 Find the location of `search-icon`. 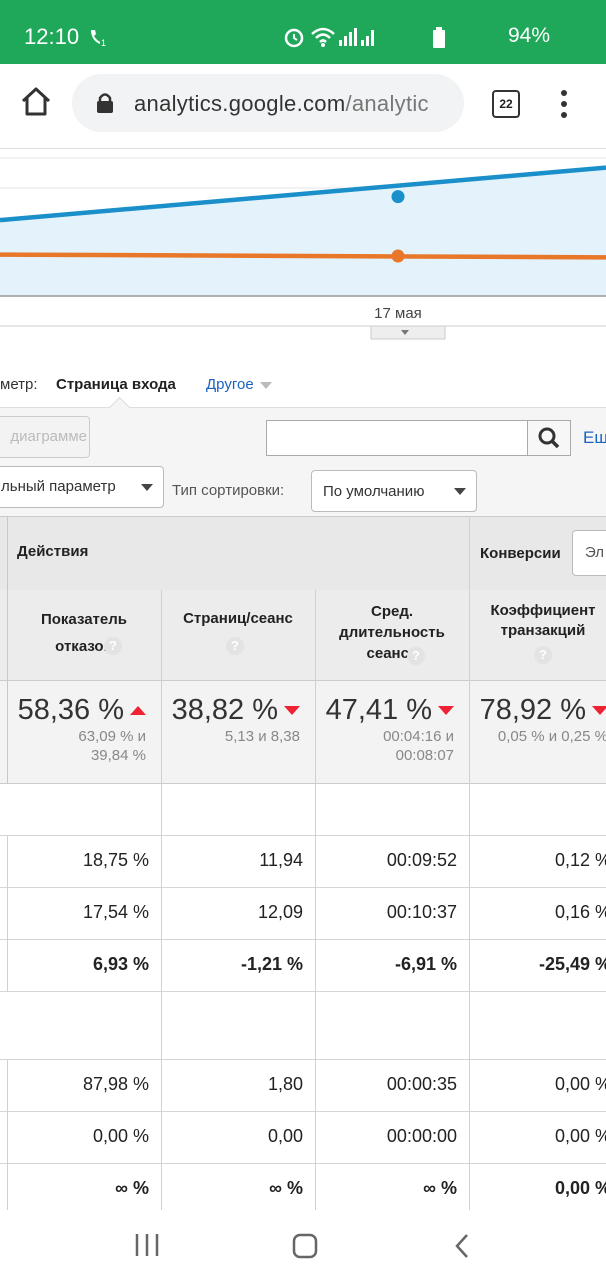

search-icon is located at coordinates (549, 438).